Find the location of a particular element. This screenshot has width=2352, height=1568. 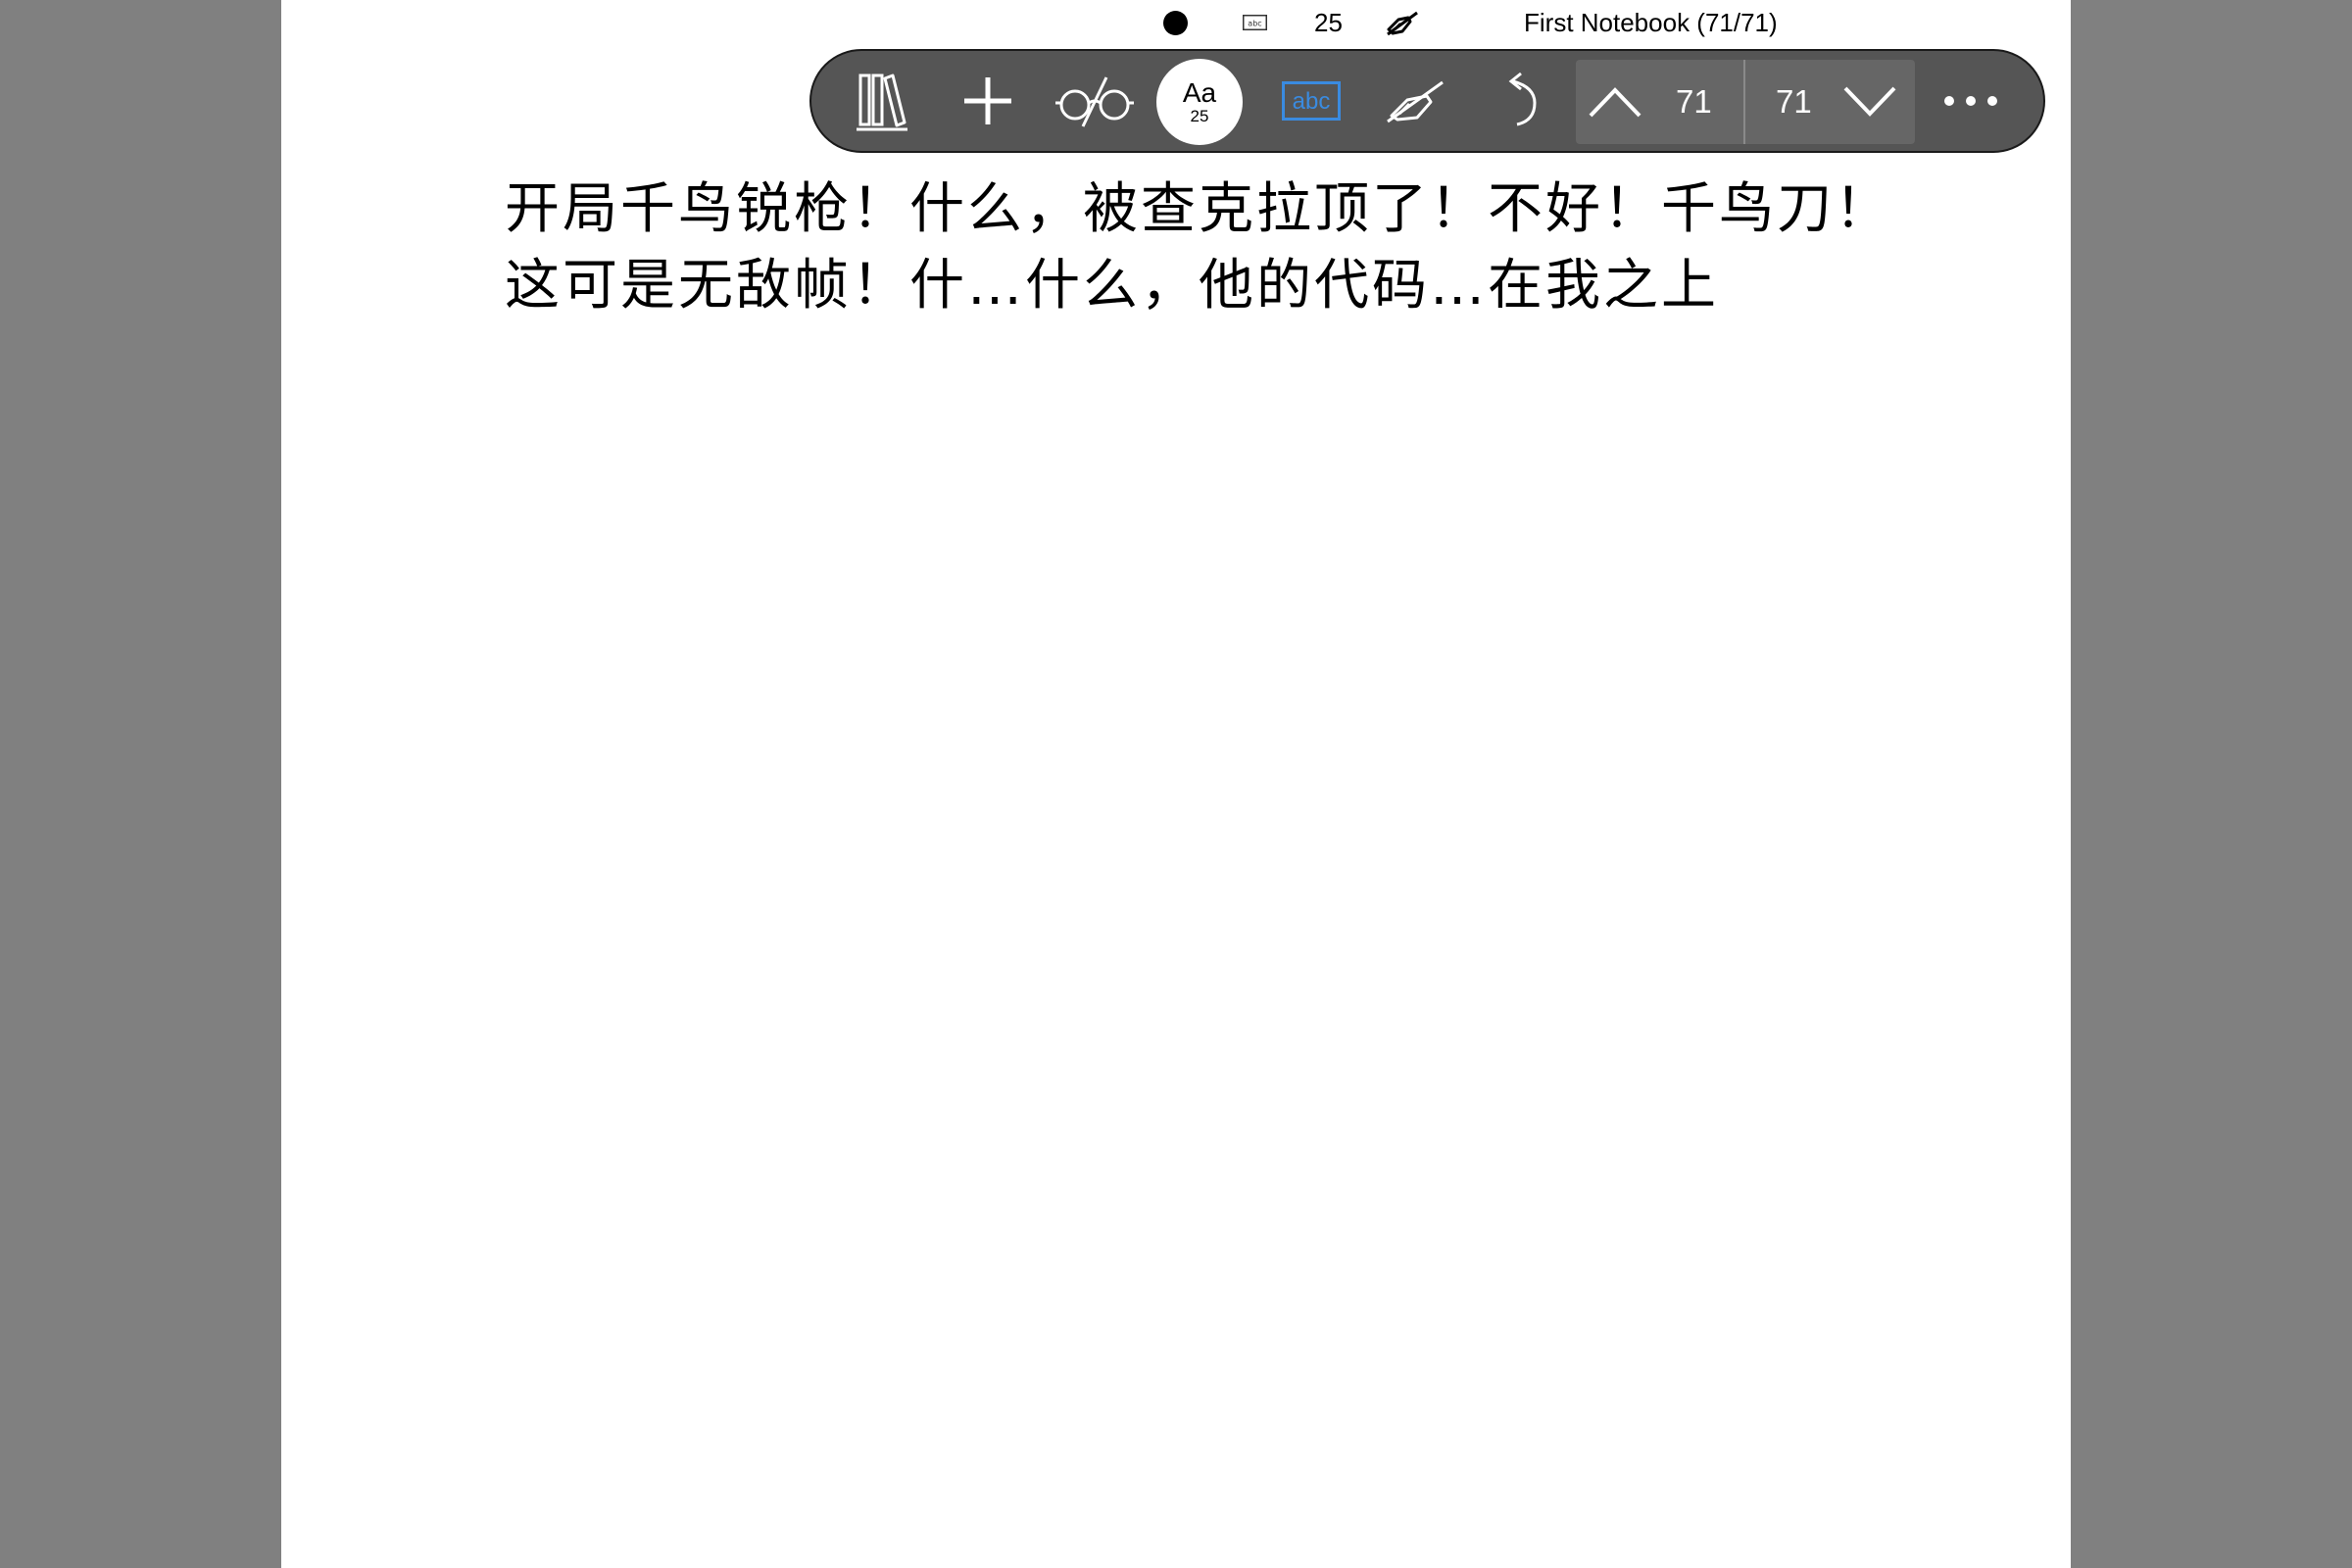

page-up-button is located at coordinates (1615, 102).